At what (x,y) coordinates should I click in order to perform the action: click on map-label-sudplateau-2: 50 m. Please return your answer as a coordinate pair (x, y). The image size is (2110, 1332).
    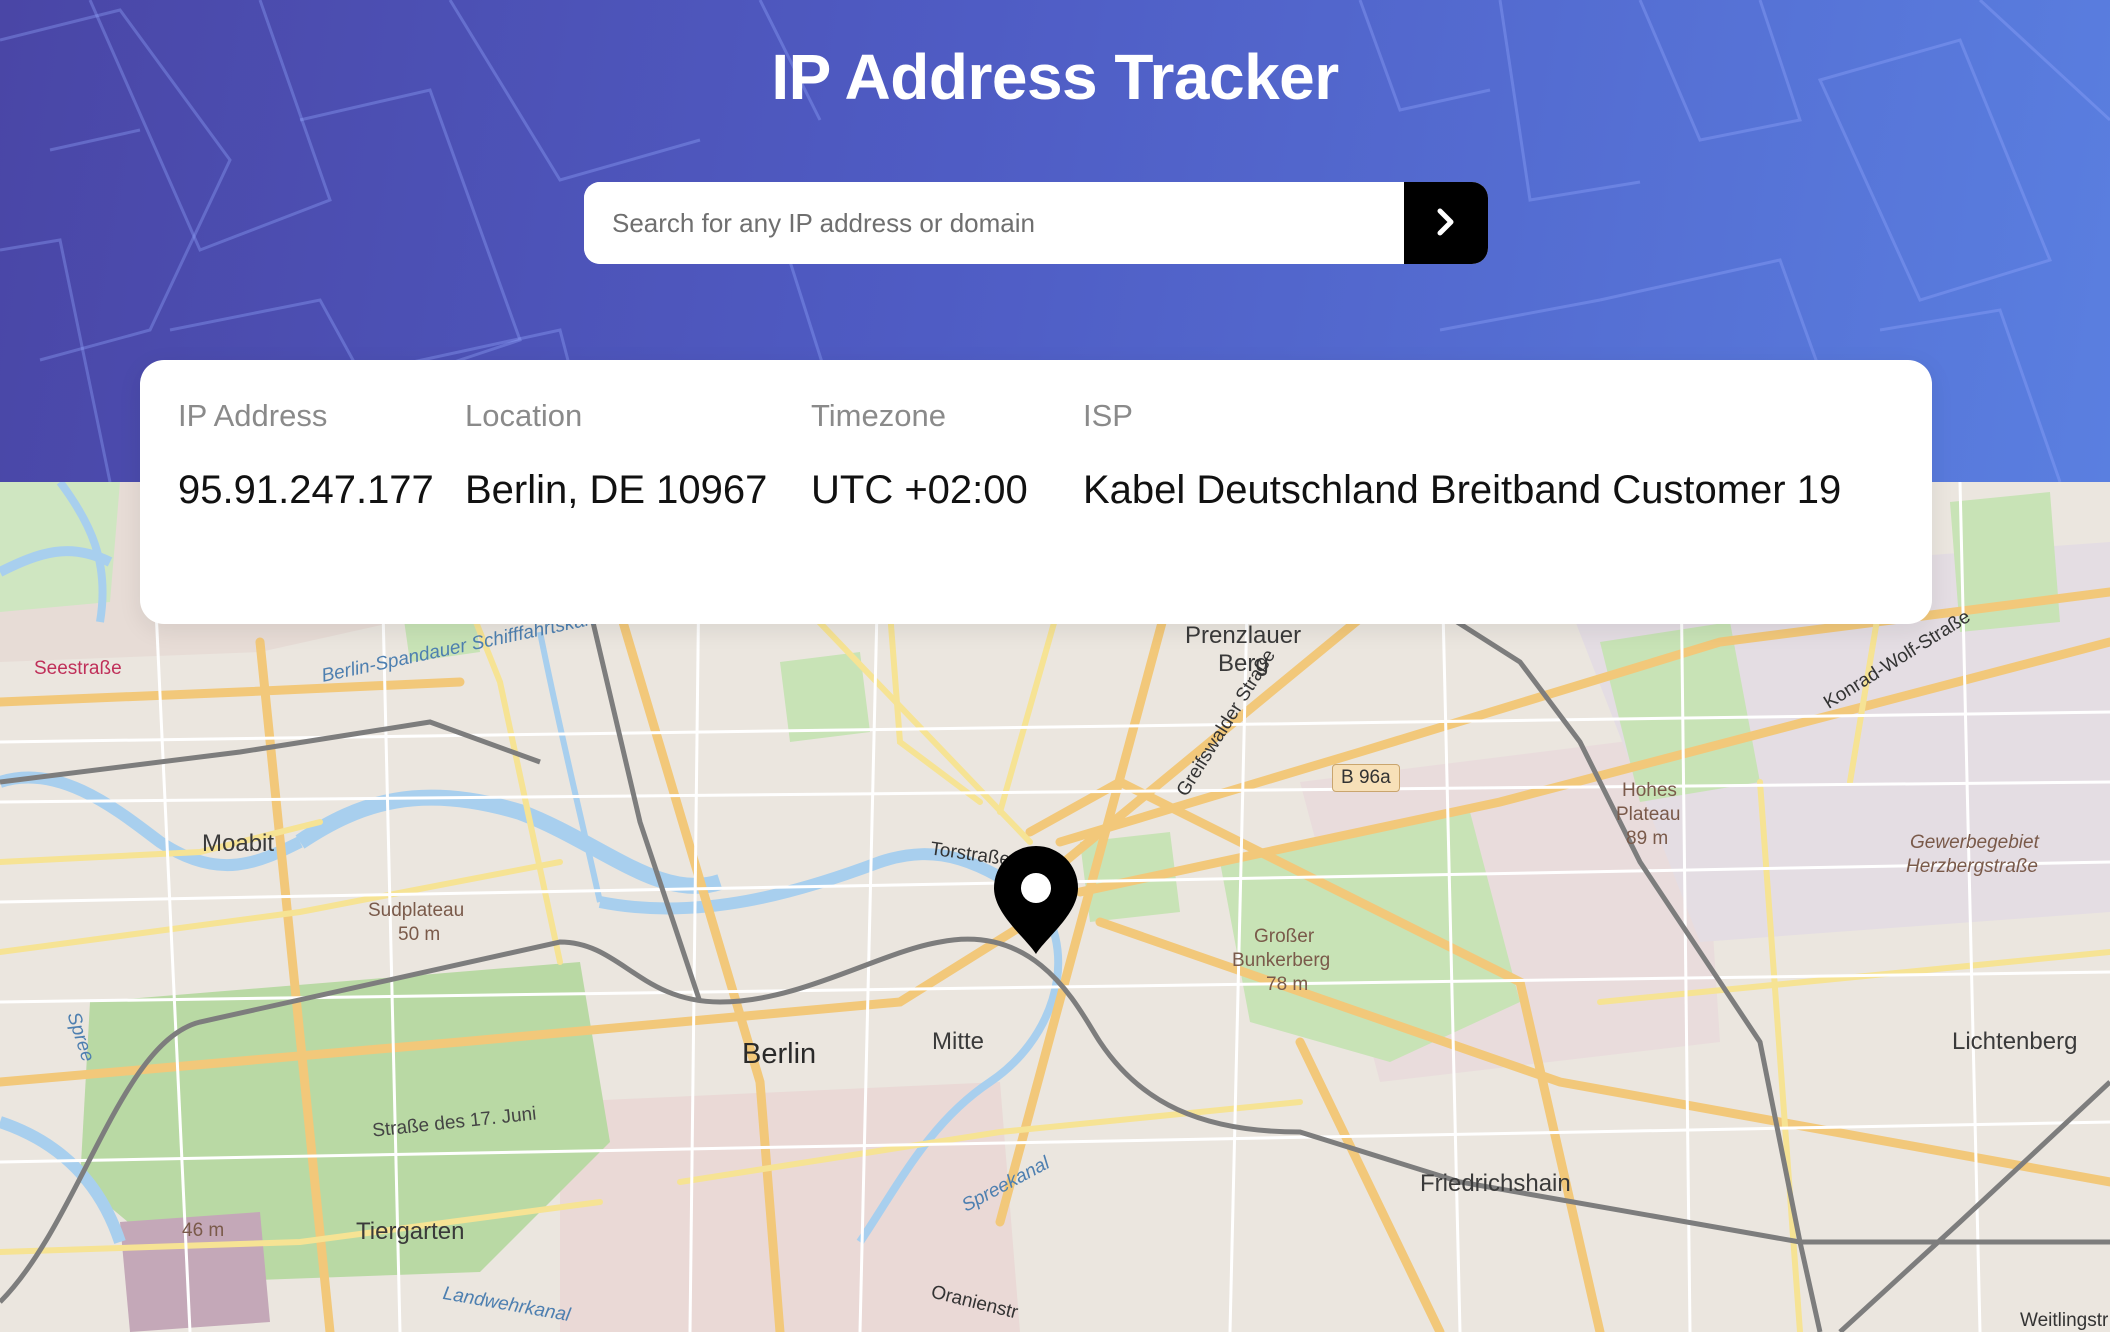
    Looking at the image, I should click on (419, 934).